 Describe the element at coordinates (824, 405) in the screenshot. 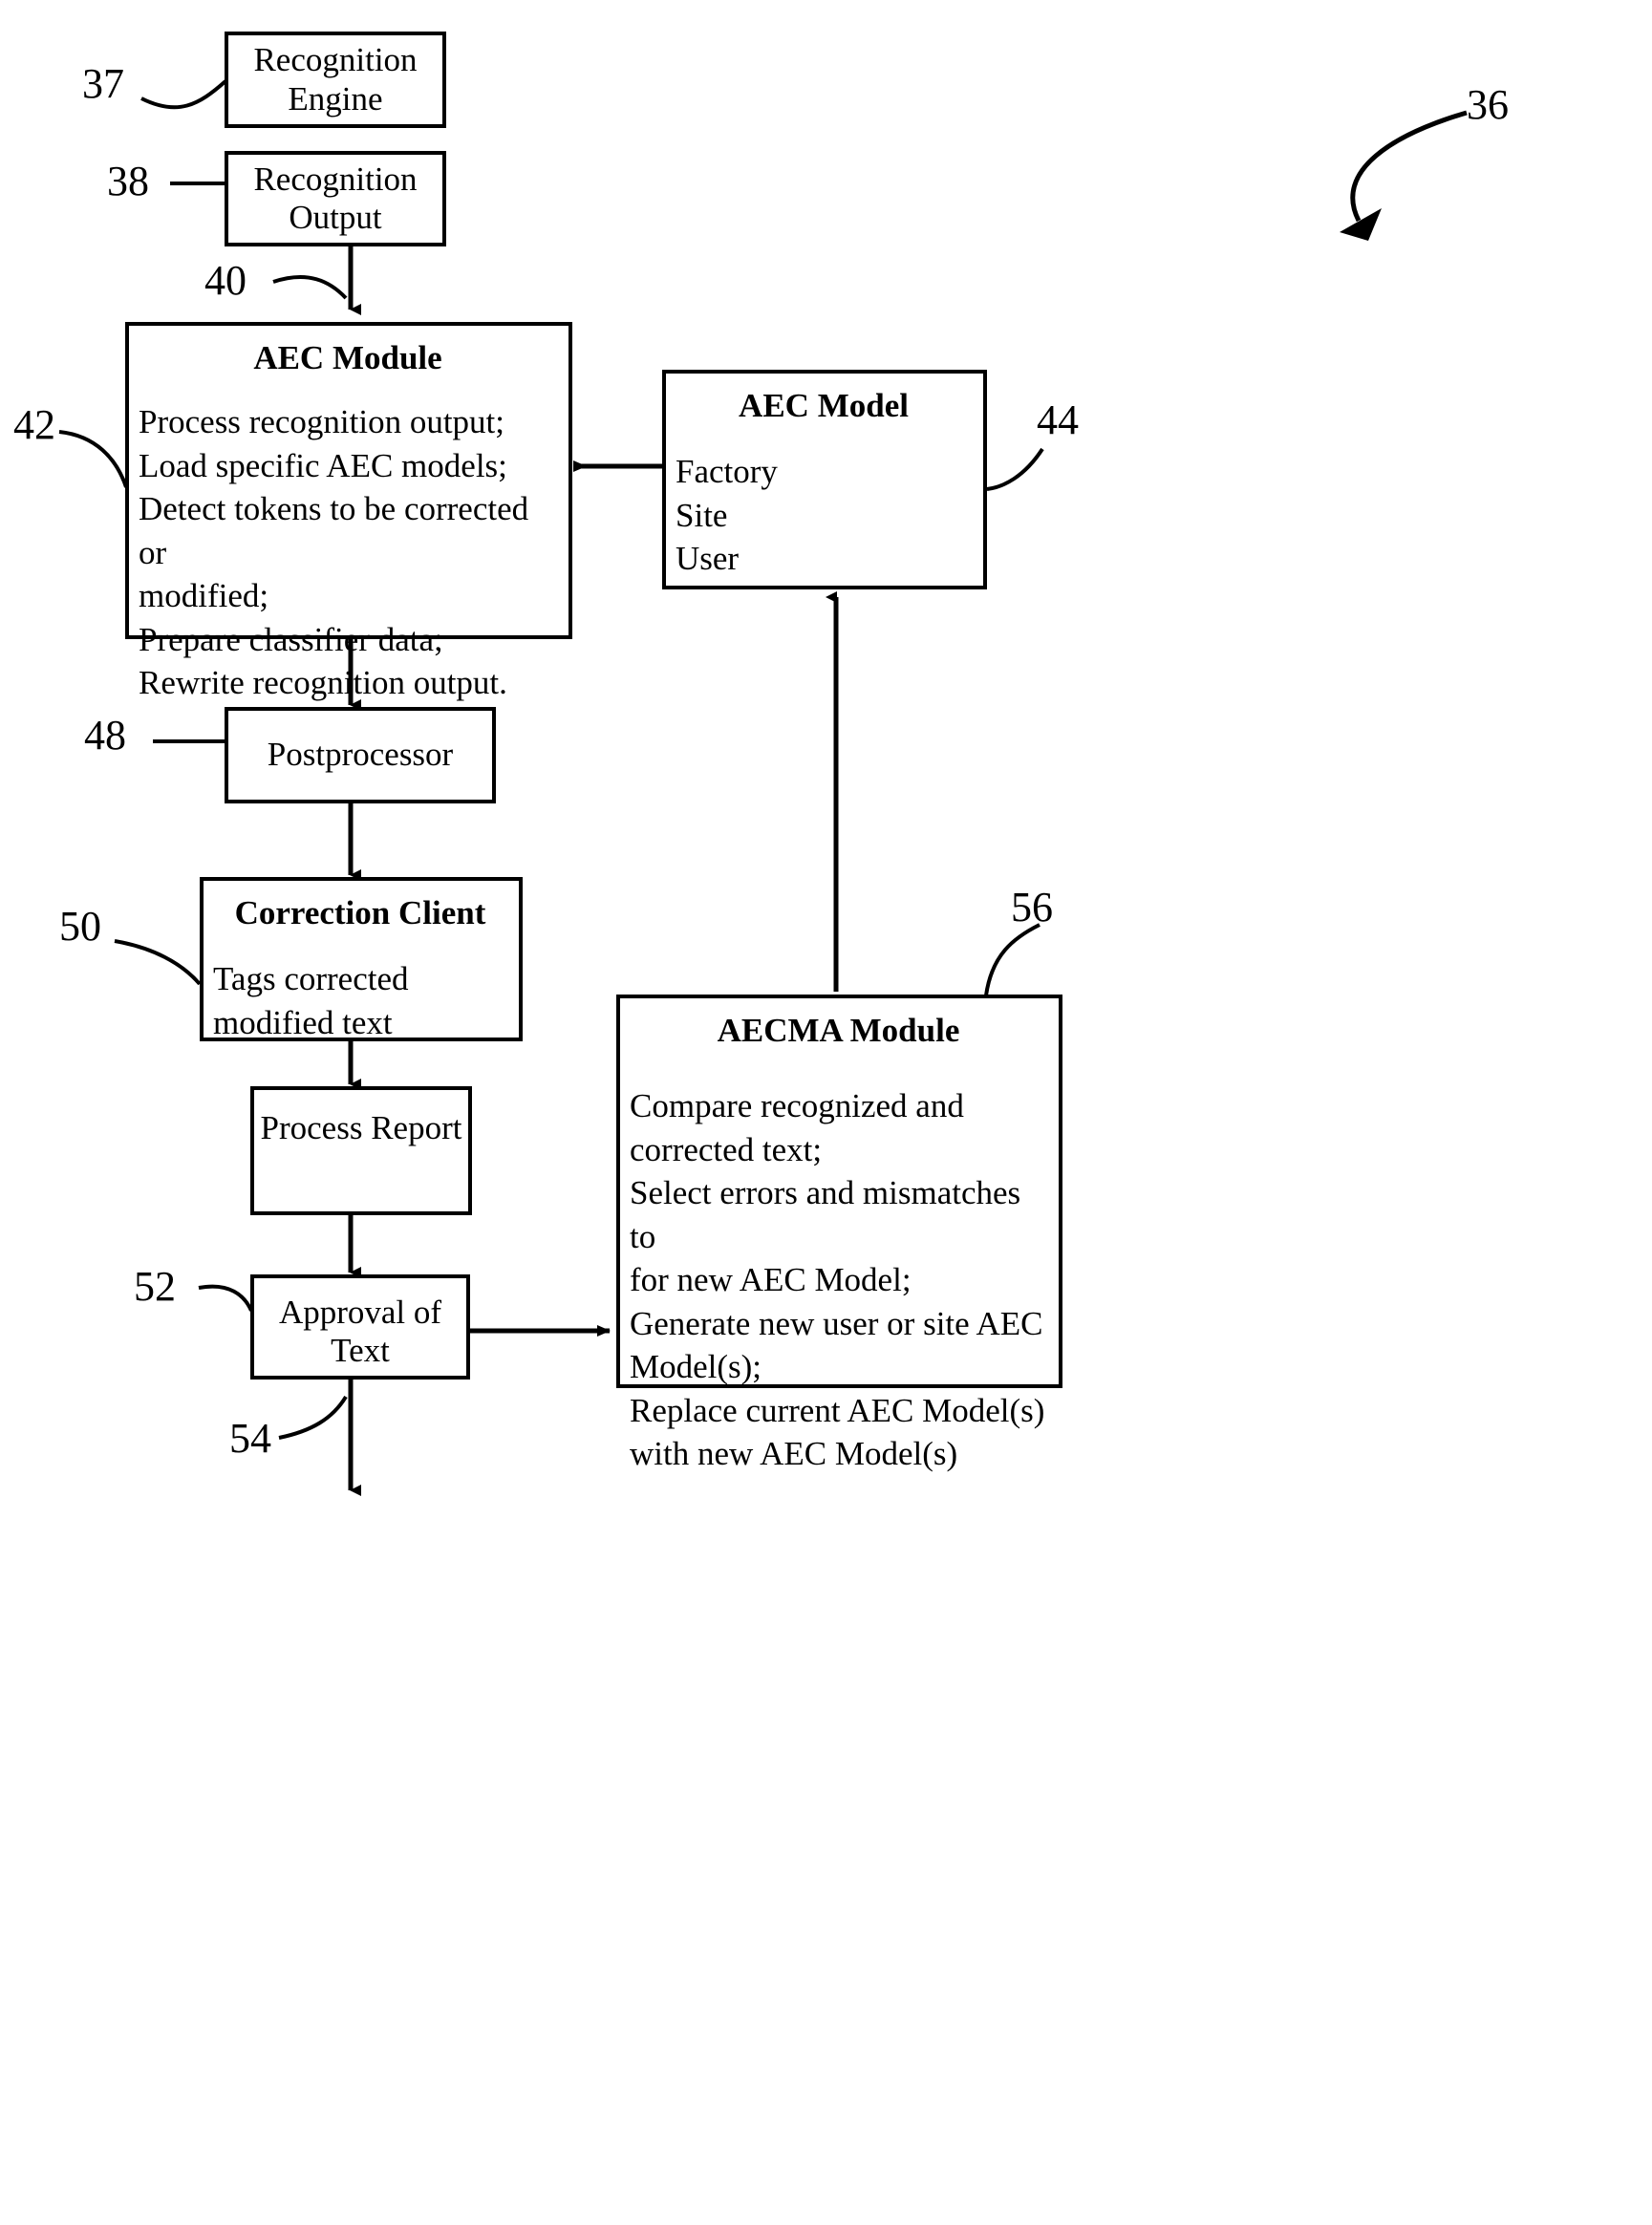

I see `aec-model-title: AEC Model` at that location.